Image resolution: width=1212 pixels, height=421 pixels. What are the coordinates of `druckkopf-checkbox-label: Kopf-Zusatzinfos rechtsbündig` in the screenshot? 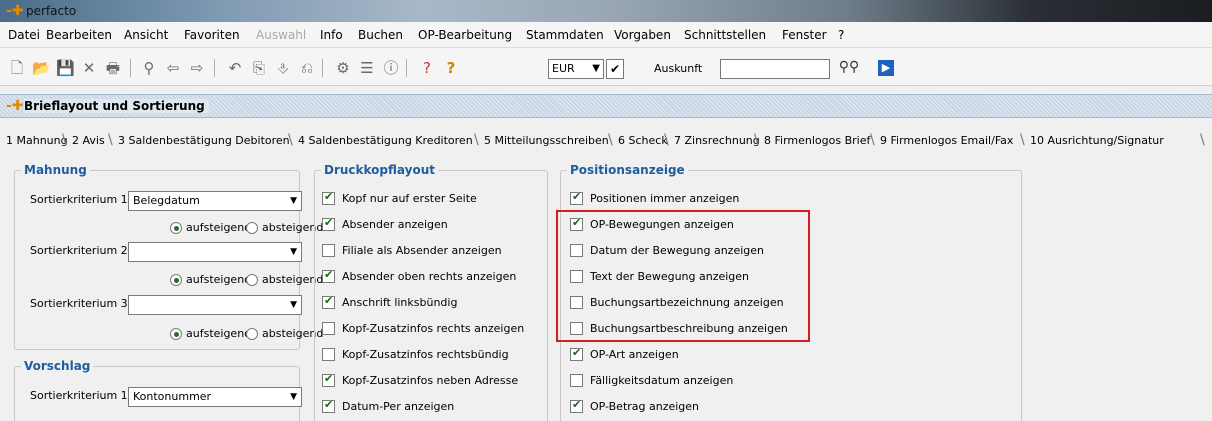 It's located at (425, 354).